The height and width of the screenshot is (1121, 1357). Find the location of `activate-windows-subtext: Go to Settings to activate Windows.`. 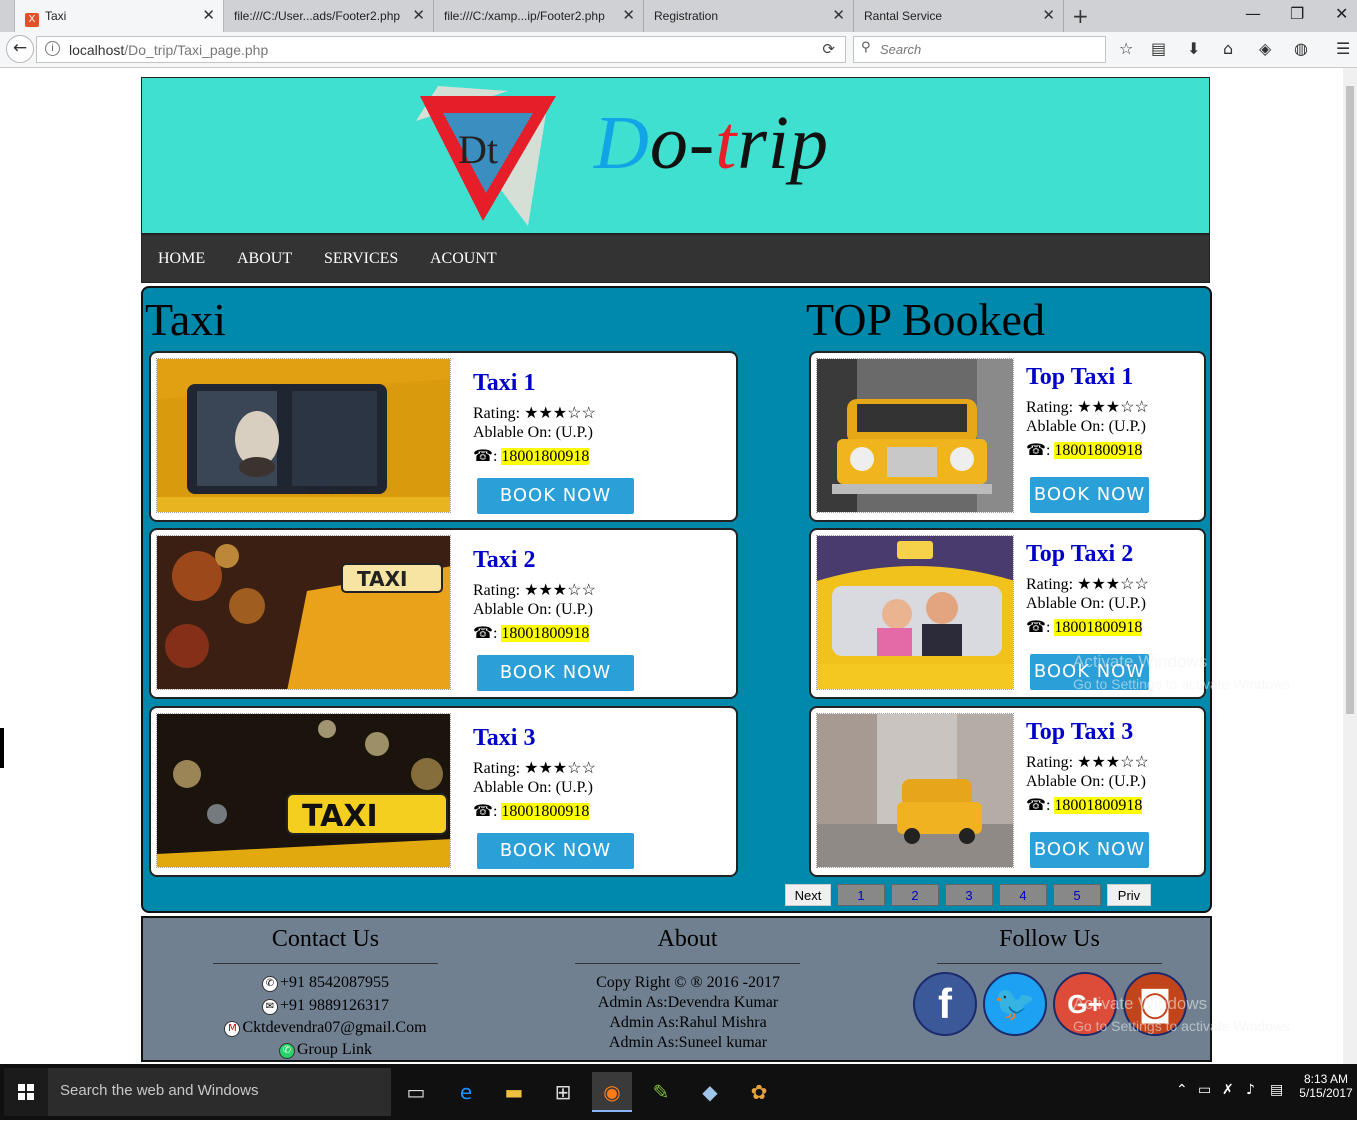

activate-windows-subtext: Go to Settings to activate Windows. is located at coordinates (1183, 1026).